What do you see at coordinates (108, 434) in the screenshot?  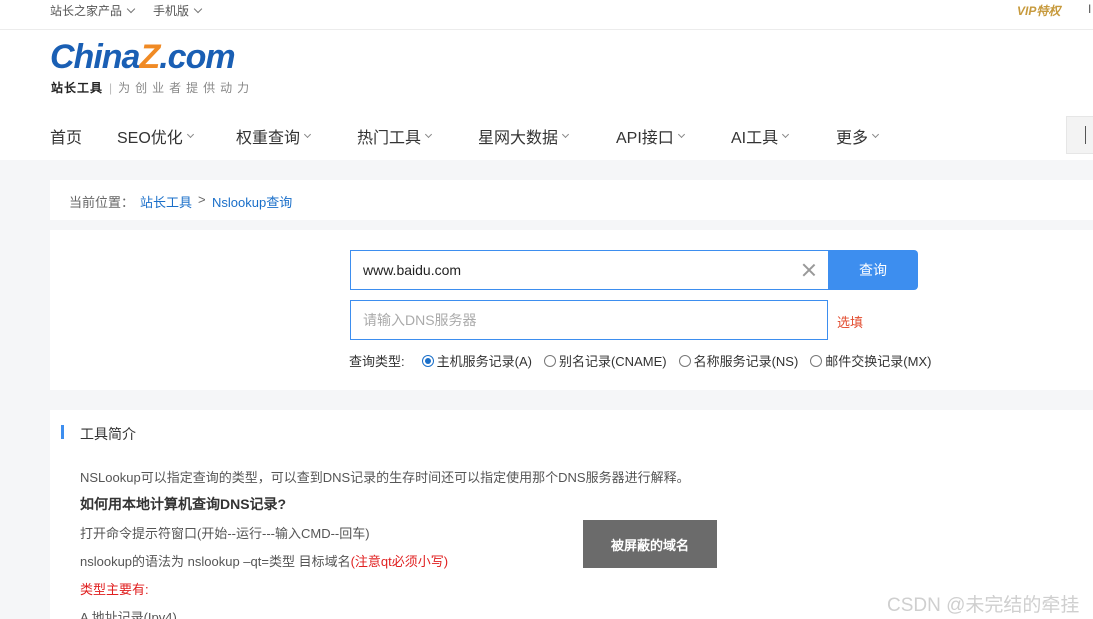 I see `section-title: 工具简介` at bounding box center [108, 434].